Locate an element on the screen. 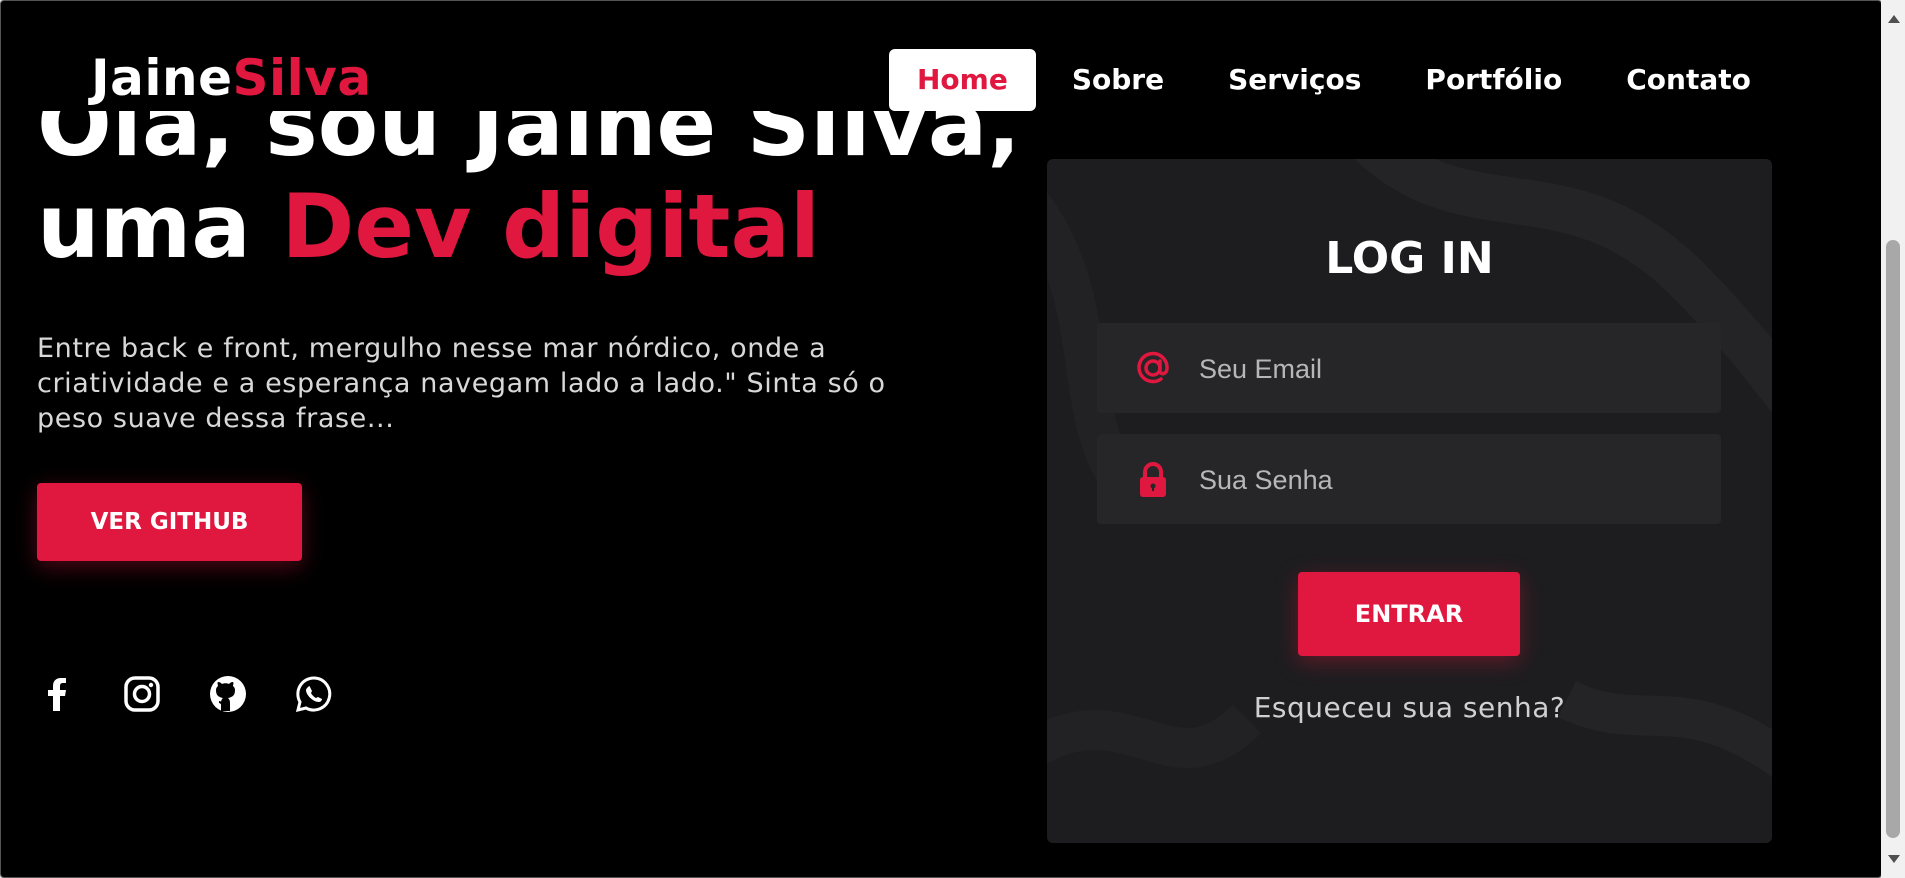  main-nav: Home Sobre Serviços Portfólio Contato is located at coordinates (1334, 80).